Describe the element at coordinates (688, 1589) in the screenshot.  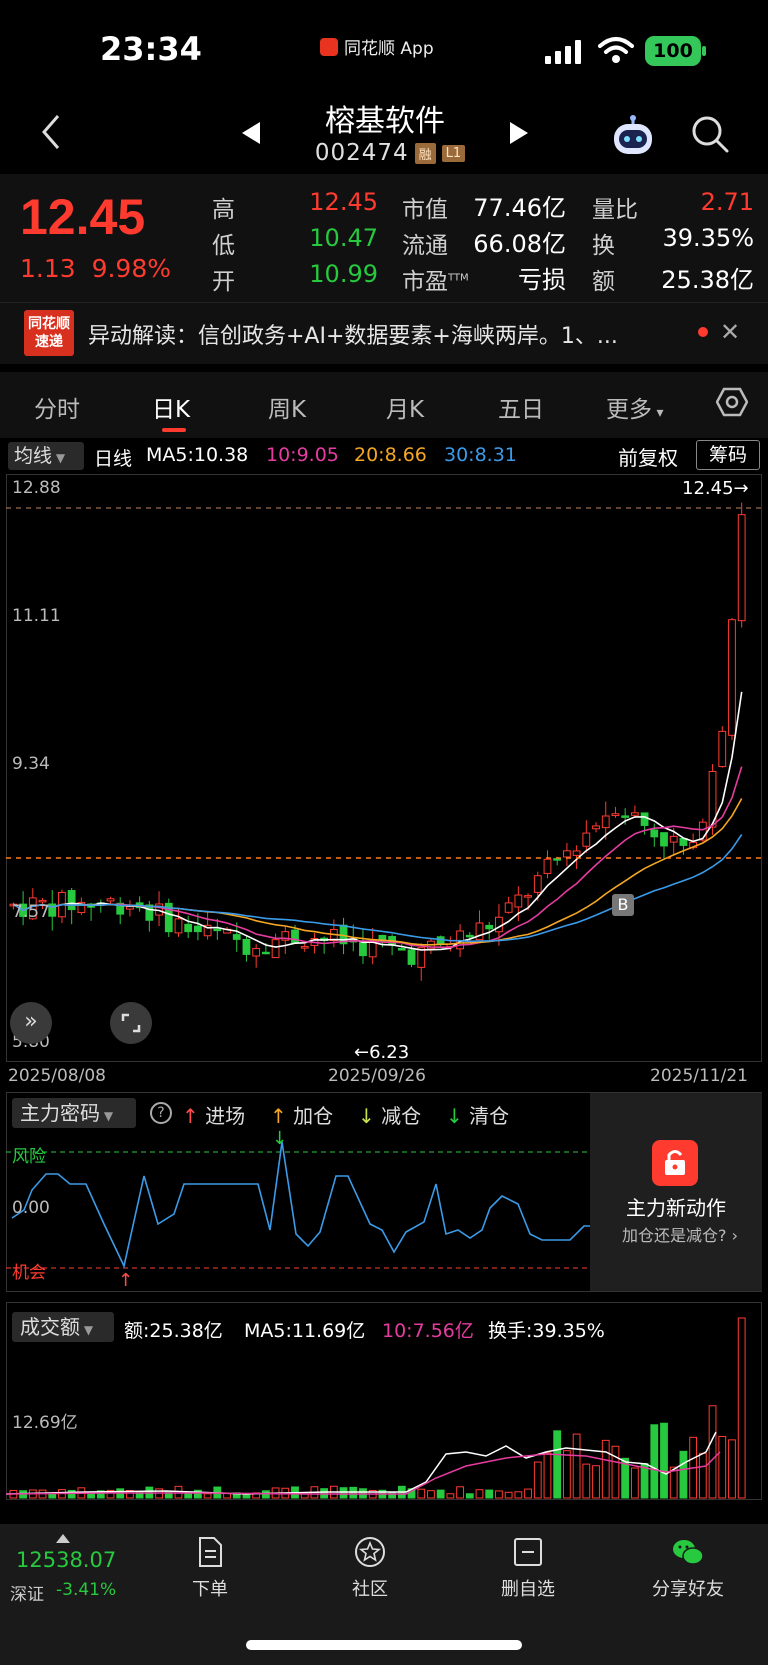
I see `share-label: 分享好友` at that location.